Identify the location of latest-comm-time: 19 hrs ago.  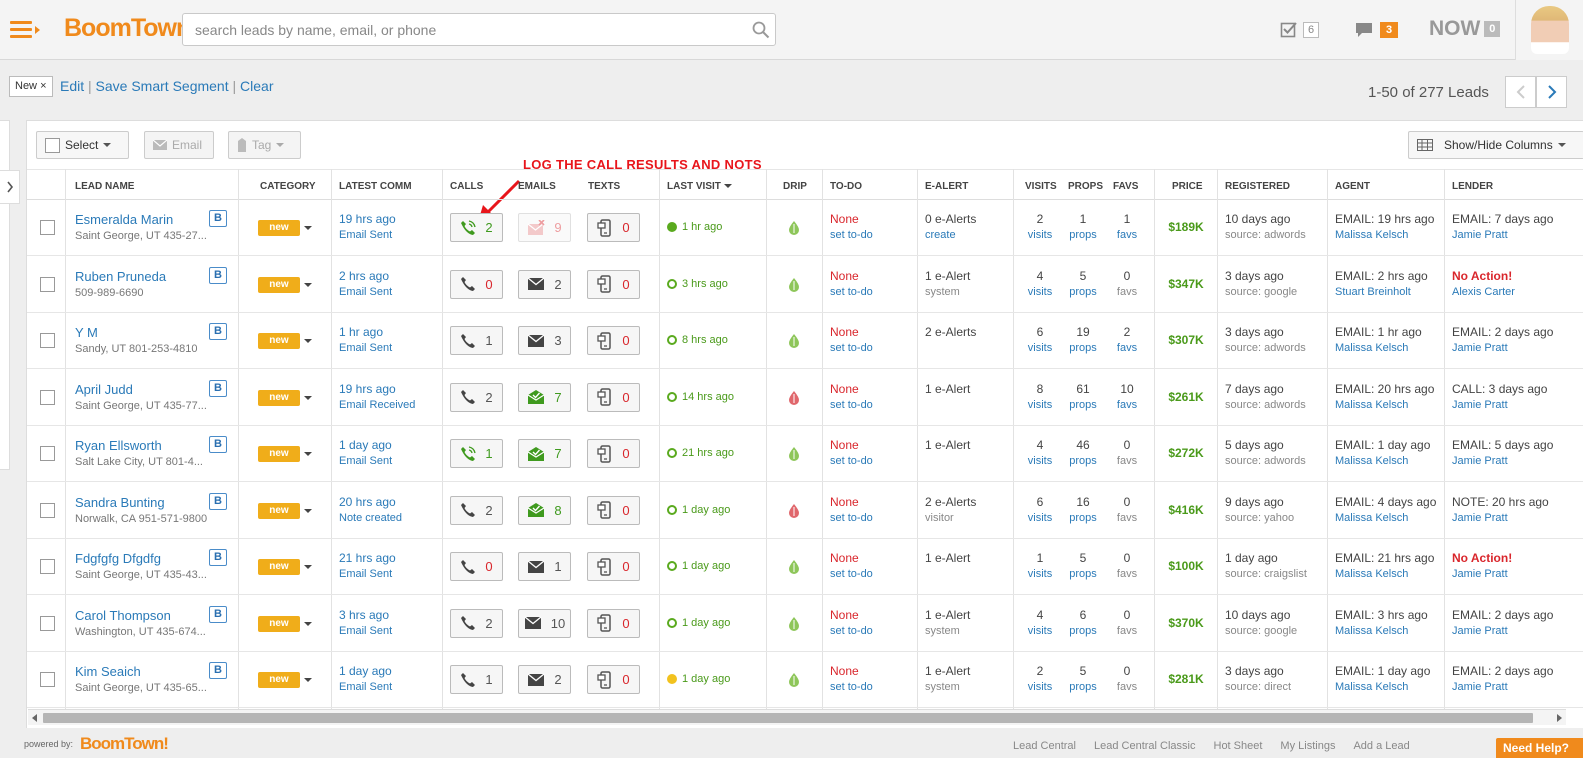
(367, 219).